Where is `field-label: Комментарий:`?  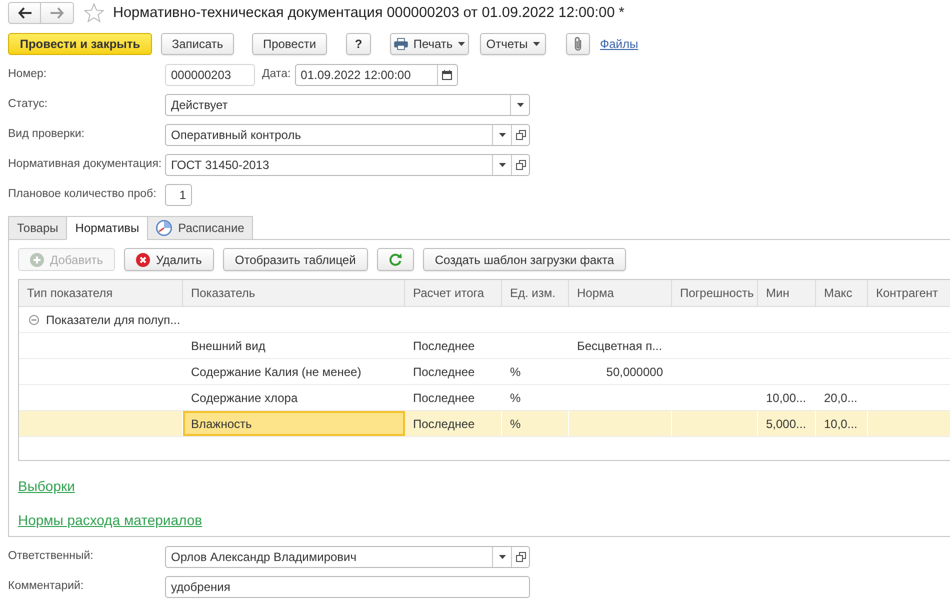
field-label: Комментарий: is located at coordinates (46, 586).